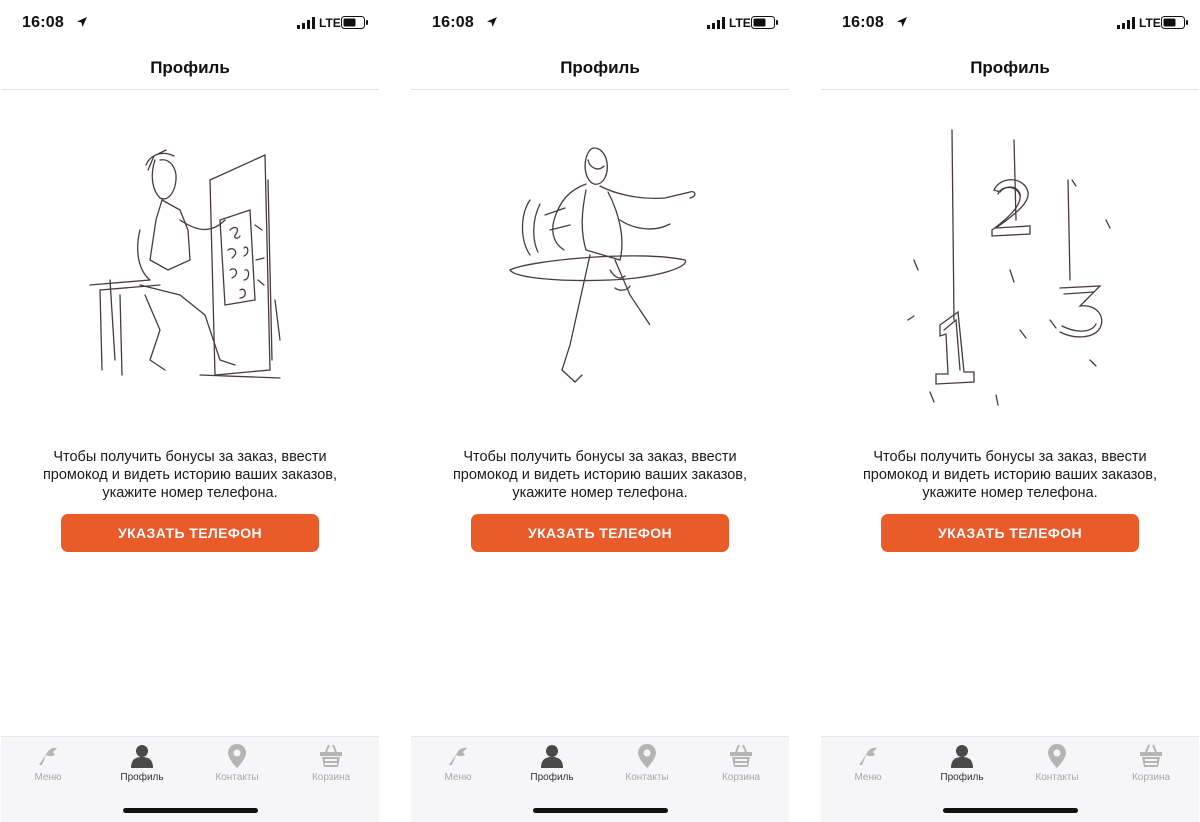  I want to click on sketch-person-illustration, so click(185, 264).